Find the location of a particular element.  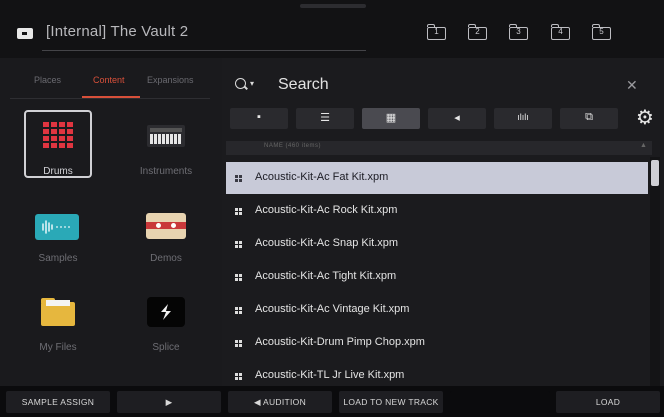

waveform-icon: ılılı is located at coordinates (523, 117).